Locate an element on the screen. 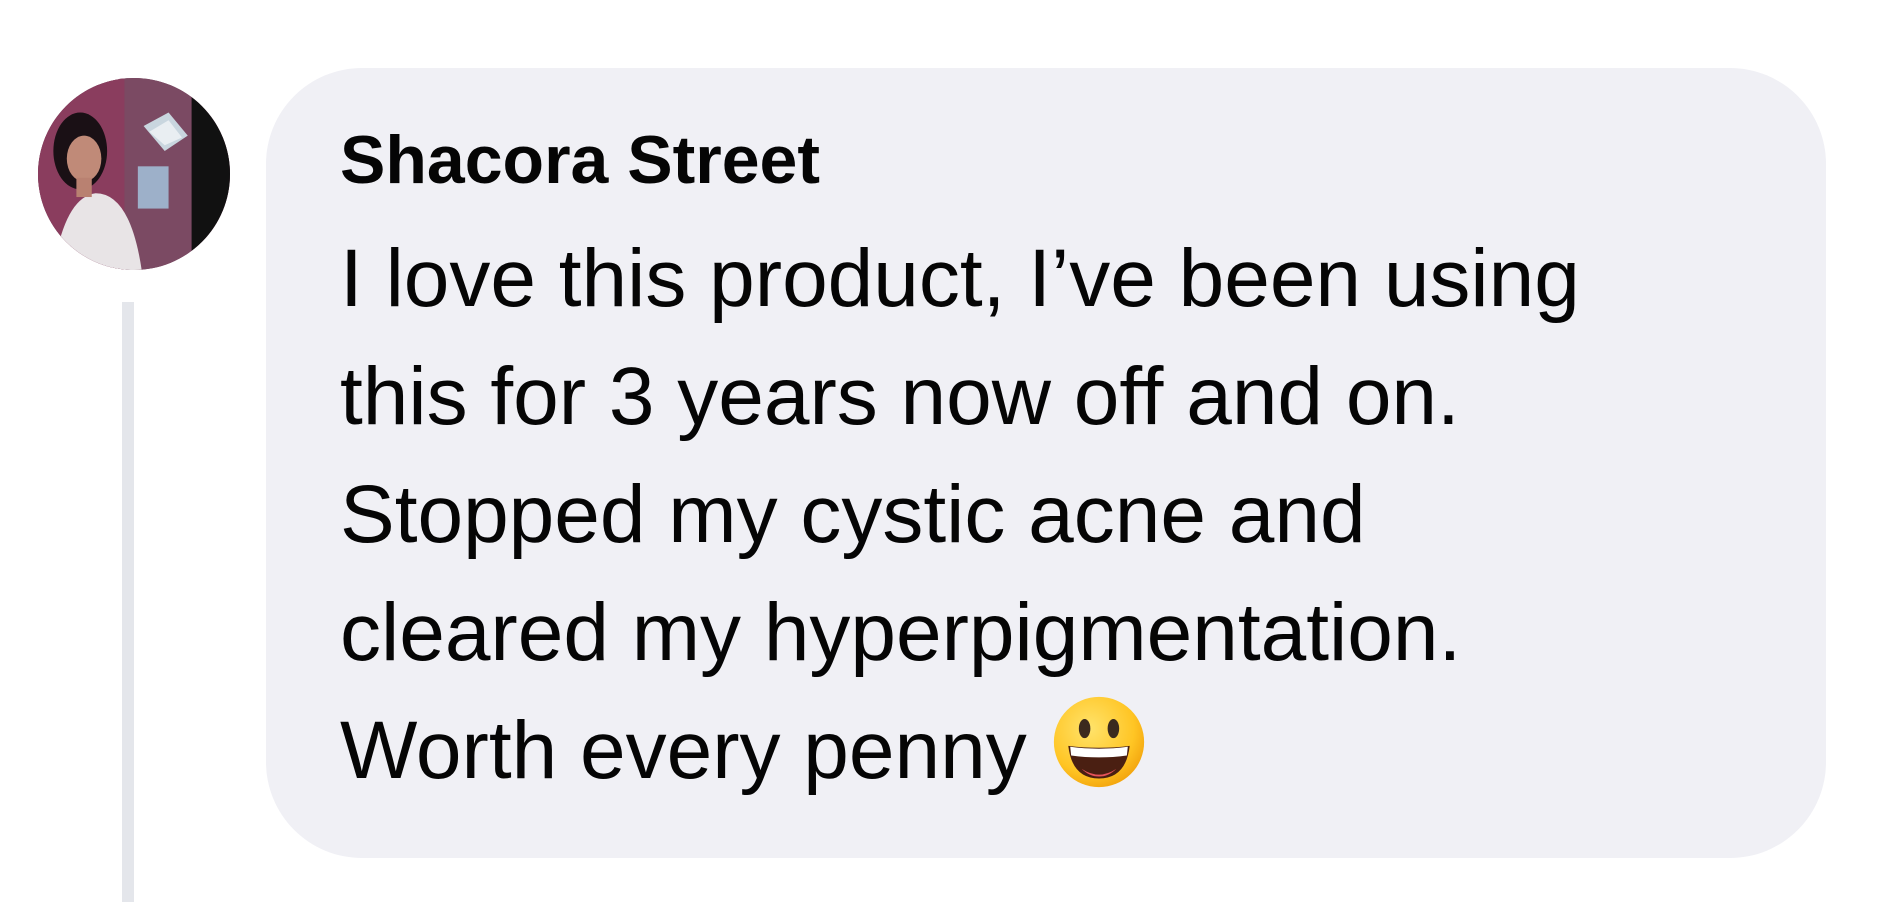 Image resolution: width=1902 pixels, height=902 pixels. avatar-image is located at coordinates (134, 174).